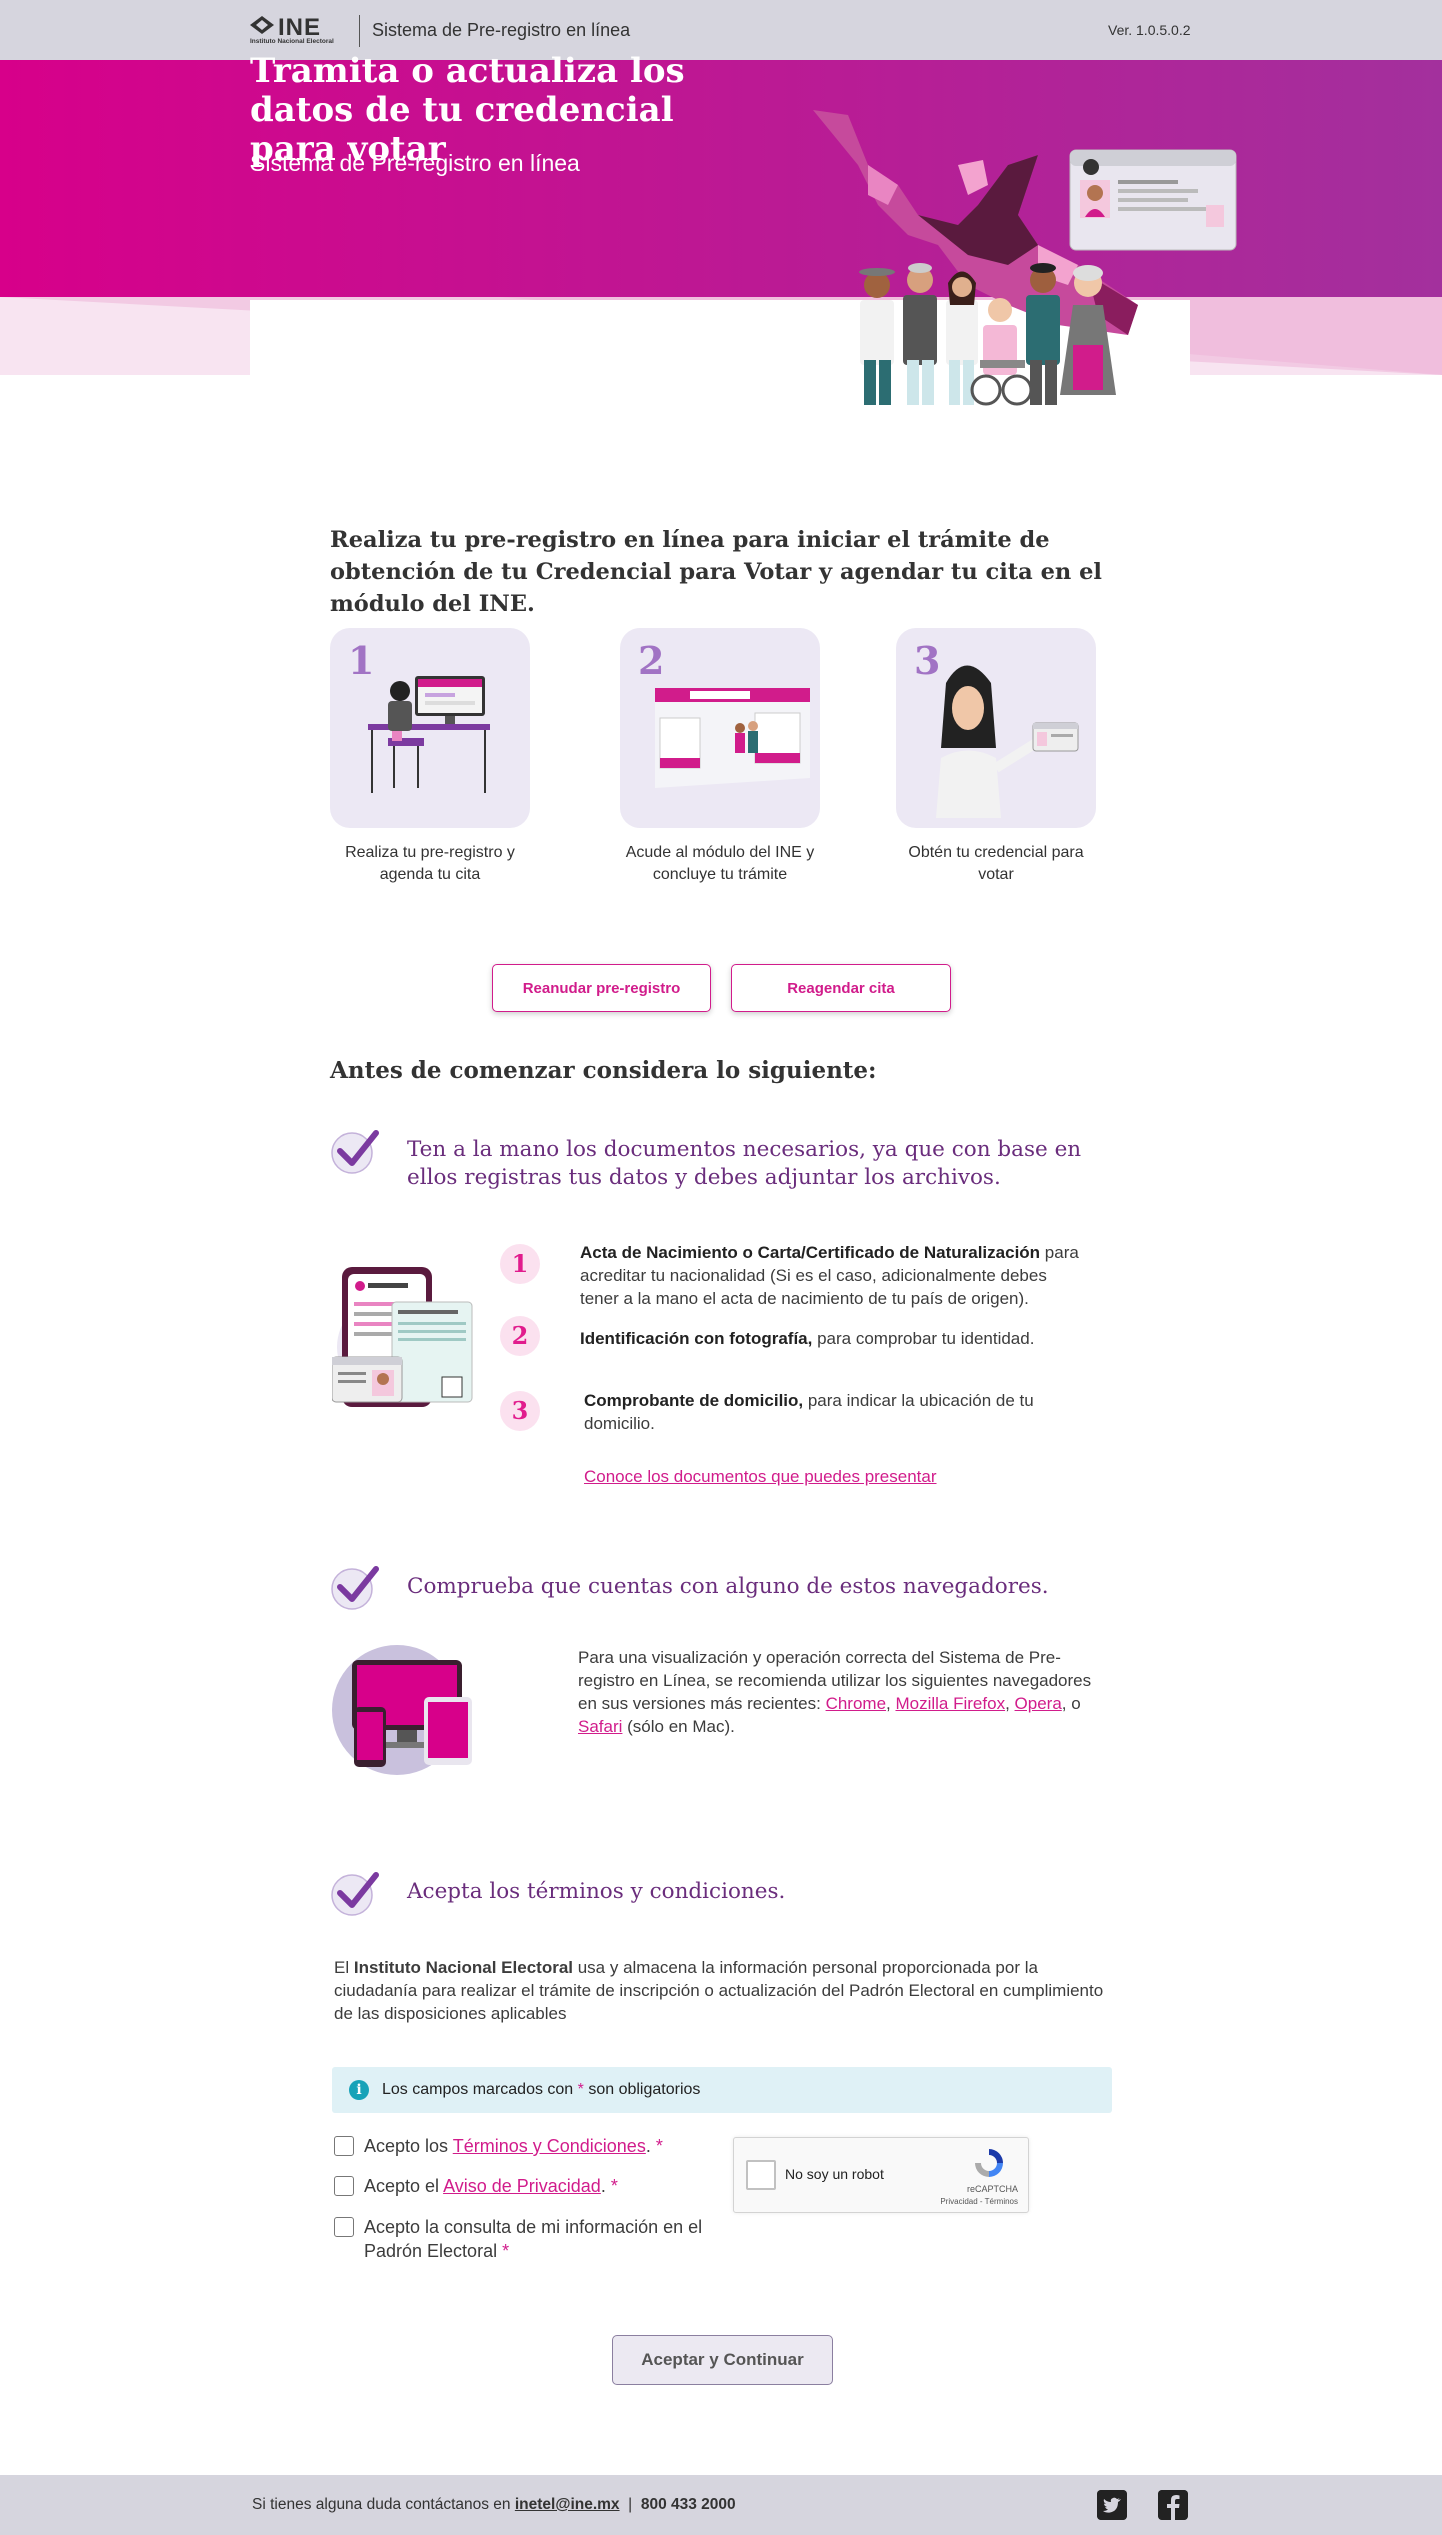  Describe the element at coordinates (430, 863) in the screenshot. I see `step-1-label: Realiza tu pre-registro y agenda tu cita` at that location.